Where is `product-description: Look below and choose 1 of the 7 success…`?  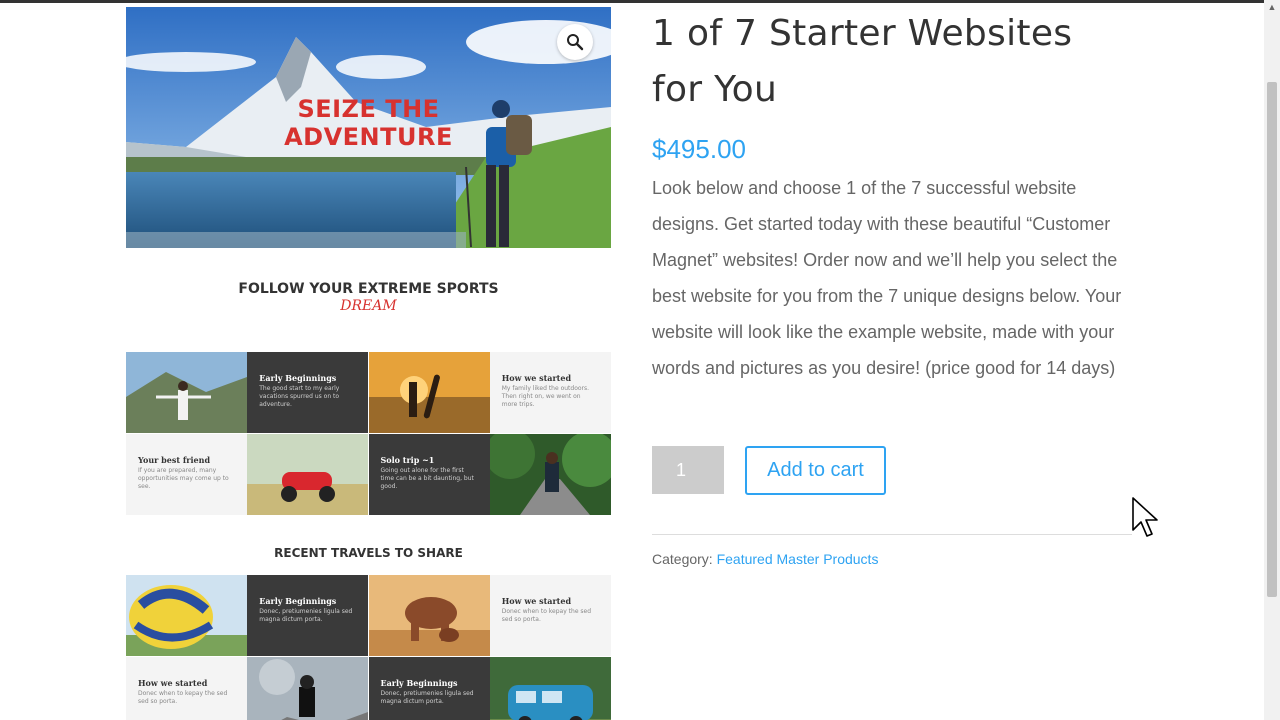
product-description: Look below and choose 1 of the 7 success… is located at coordinates (887, 278).